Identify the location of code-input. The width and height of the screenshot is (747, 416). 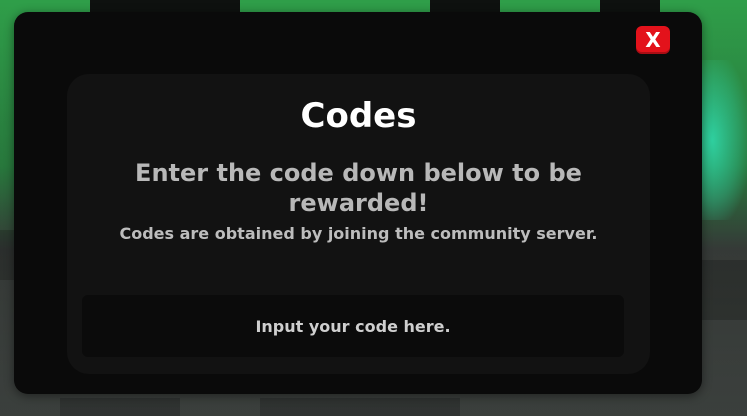
(353, 326).